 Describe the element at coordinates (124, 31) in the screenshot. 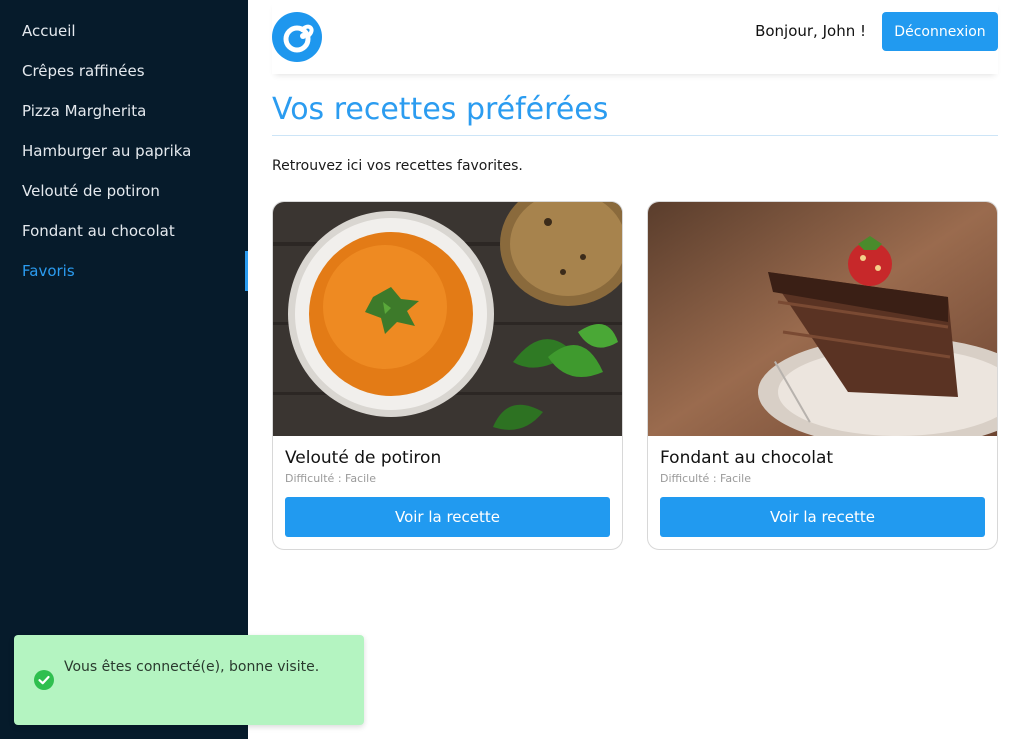

I see `sidebar-item-accueil: Accueil` at that location.